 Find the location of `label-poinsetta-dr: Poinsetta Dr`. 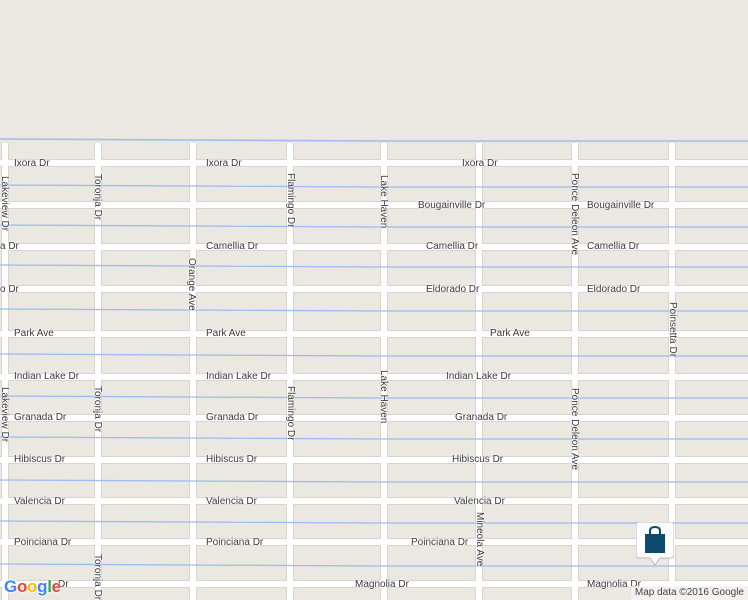

label-poinsetta-dr: Poinsetta Dr is located at coordinates (672, 330).